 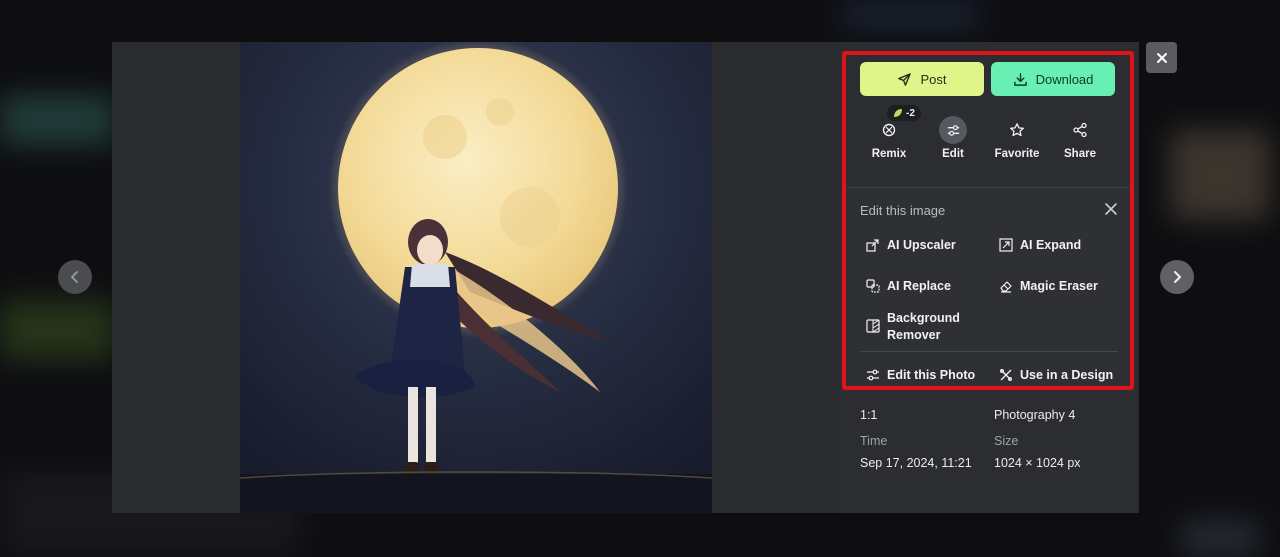 I want to click on model-value: Photography 4, so click(x=1035, y=415).